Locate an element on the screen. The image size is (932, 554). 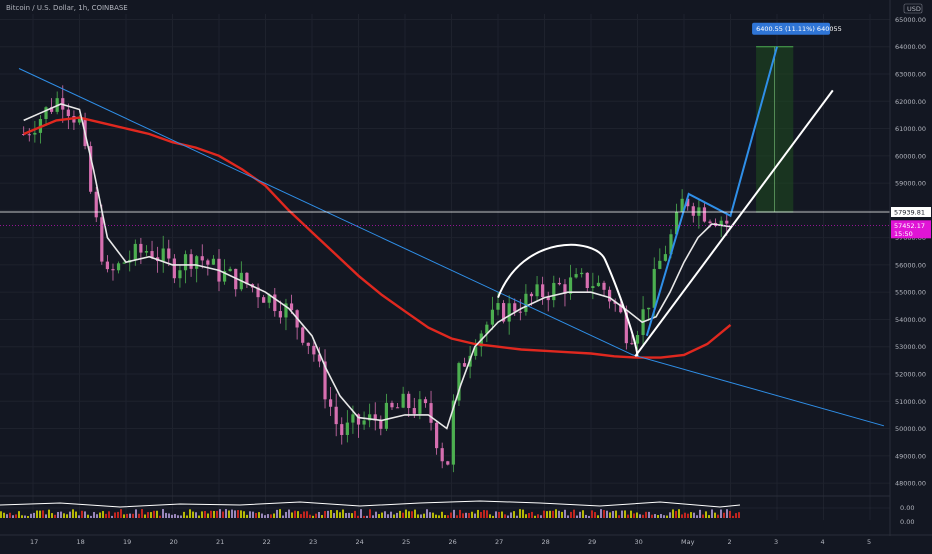
y-tick-label: 53000.00 is located at coordinates (910, 347).